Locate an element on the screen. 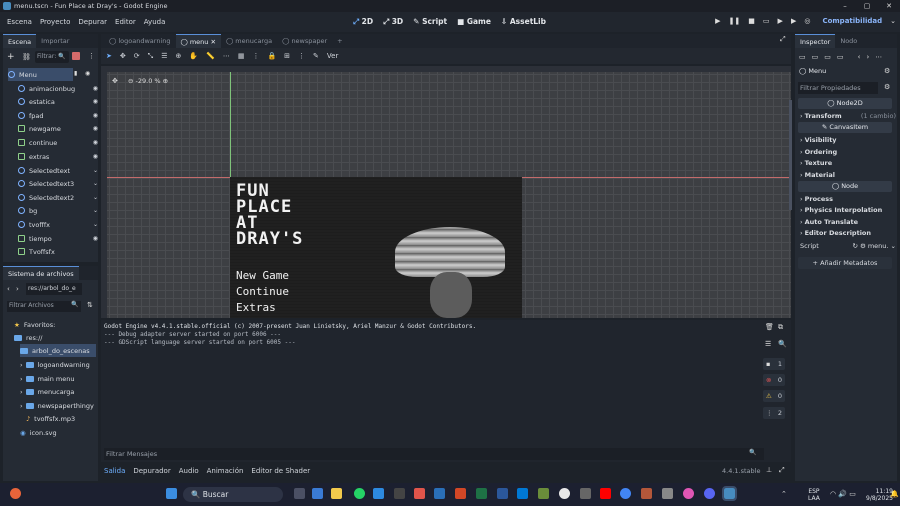 Image resolution: width=900 pixels, height=506 pixels. tab-logoandwarning: ◯ logoandwarning is located at coordinates (138, 41).